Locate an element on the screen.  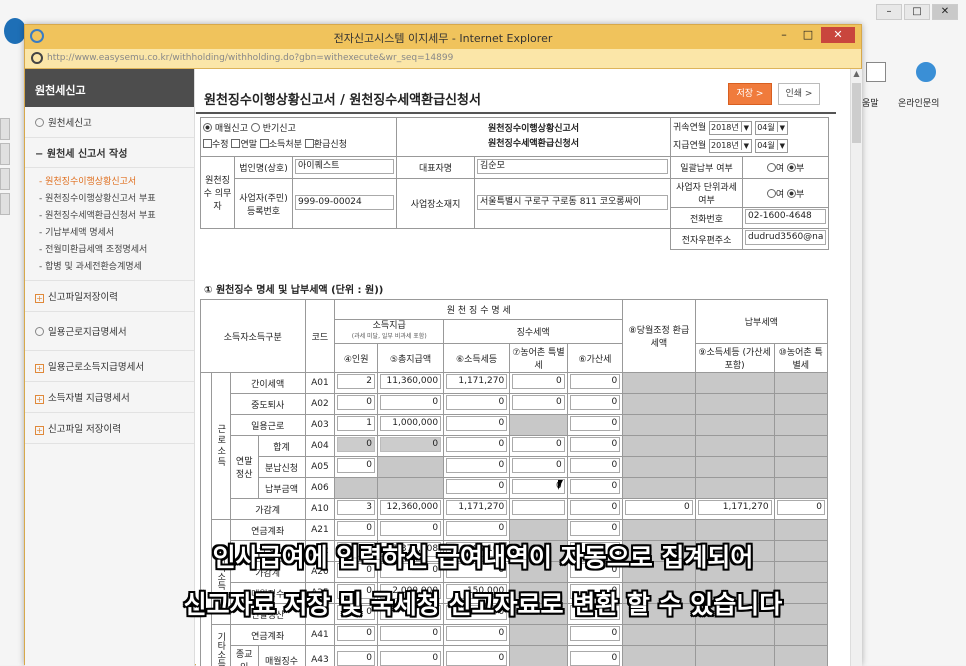
rural-field is located at coordinates (538, 507).